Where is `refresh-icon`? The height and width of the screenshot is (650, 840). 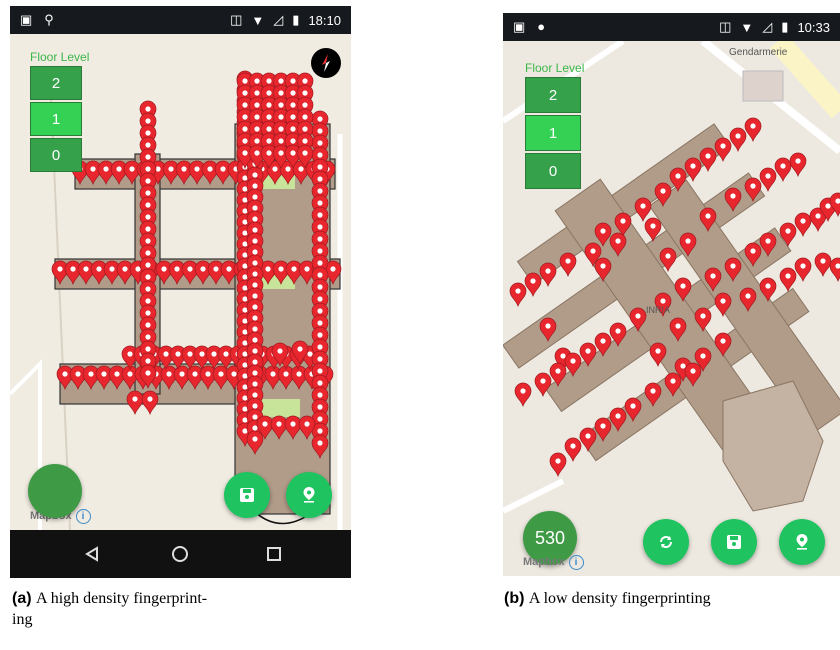
refresh-icon is located at coordinates (666, 542).